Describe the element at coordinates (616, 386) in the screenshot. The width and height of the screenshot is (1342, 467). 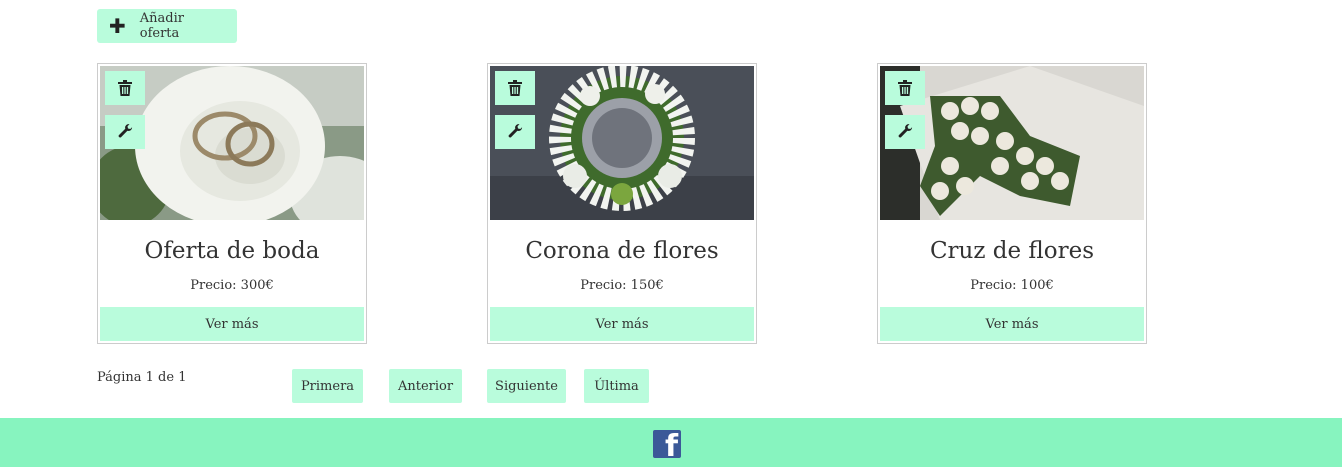
I see `last-page-button: Última` at that location.